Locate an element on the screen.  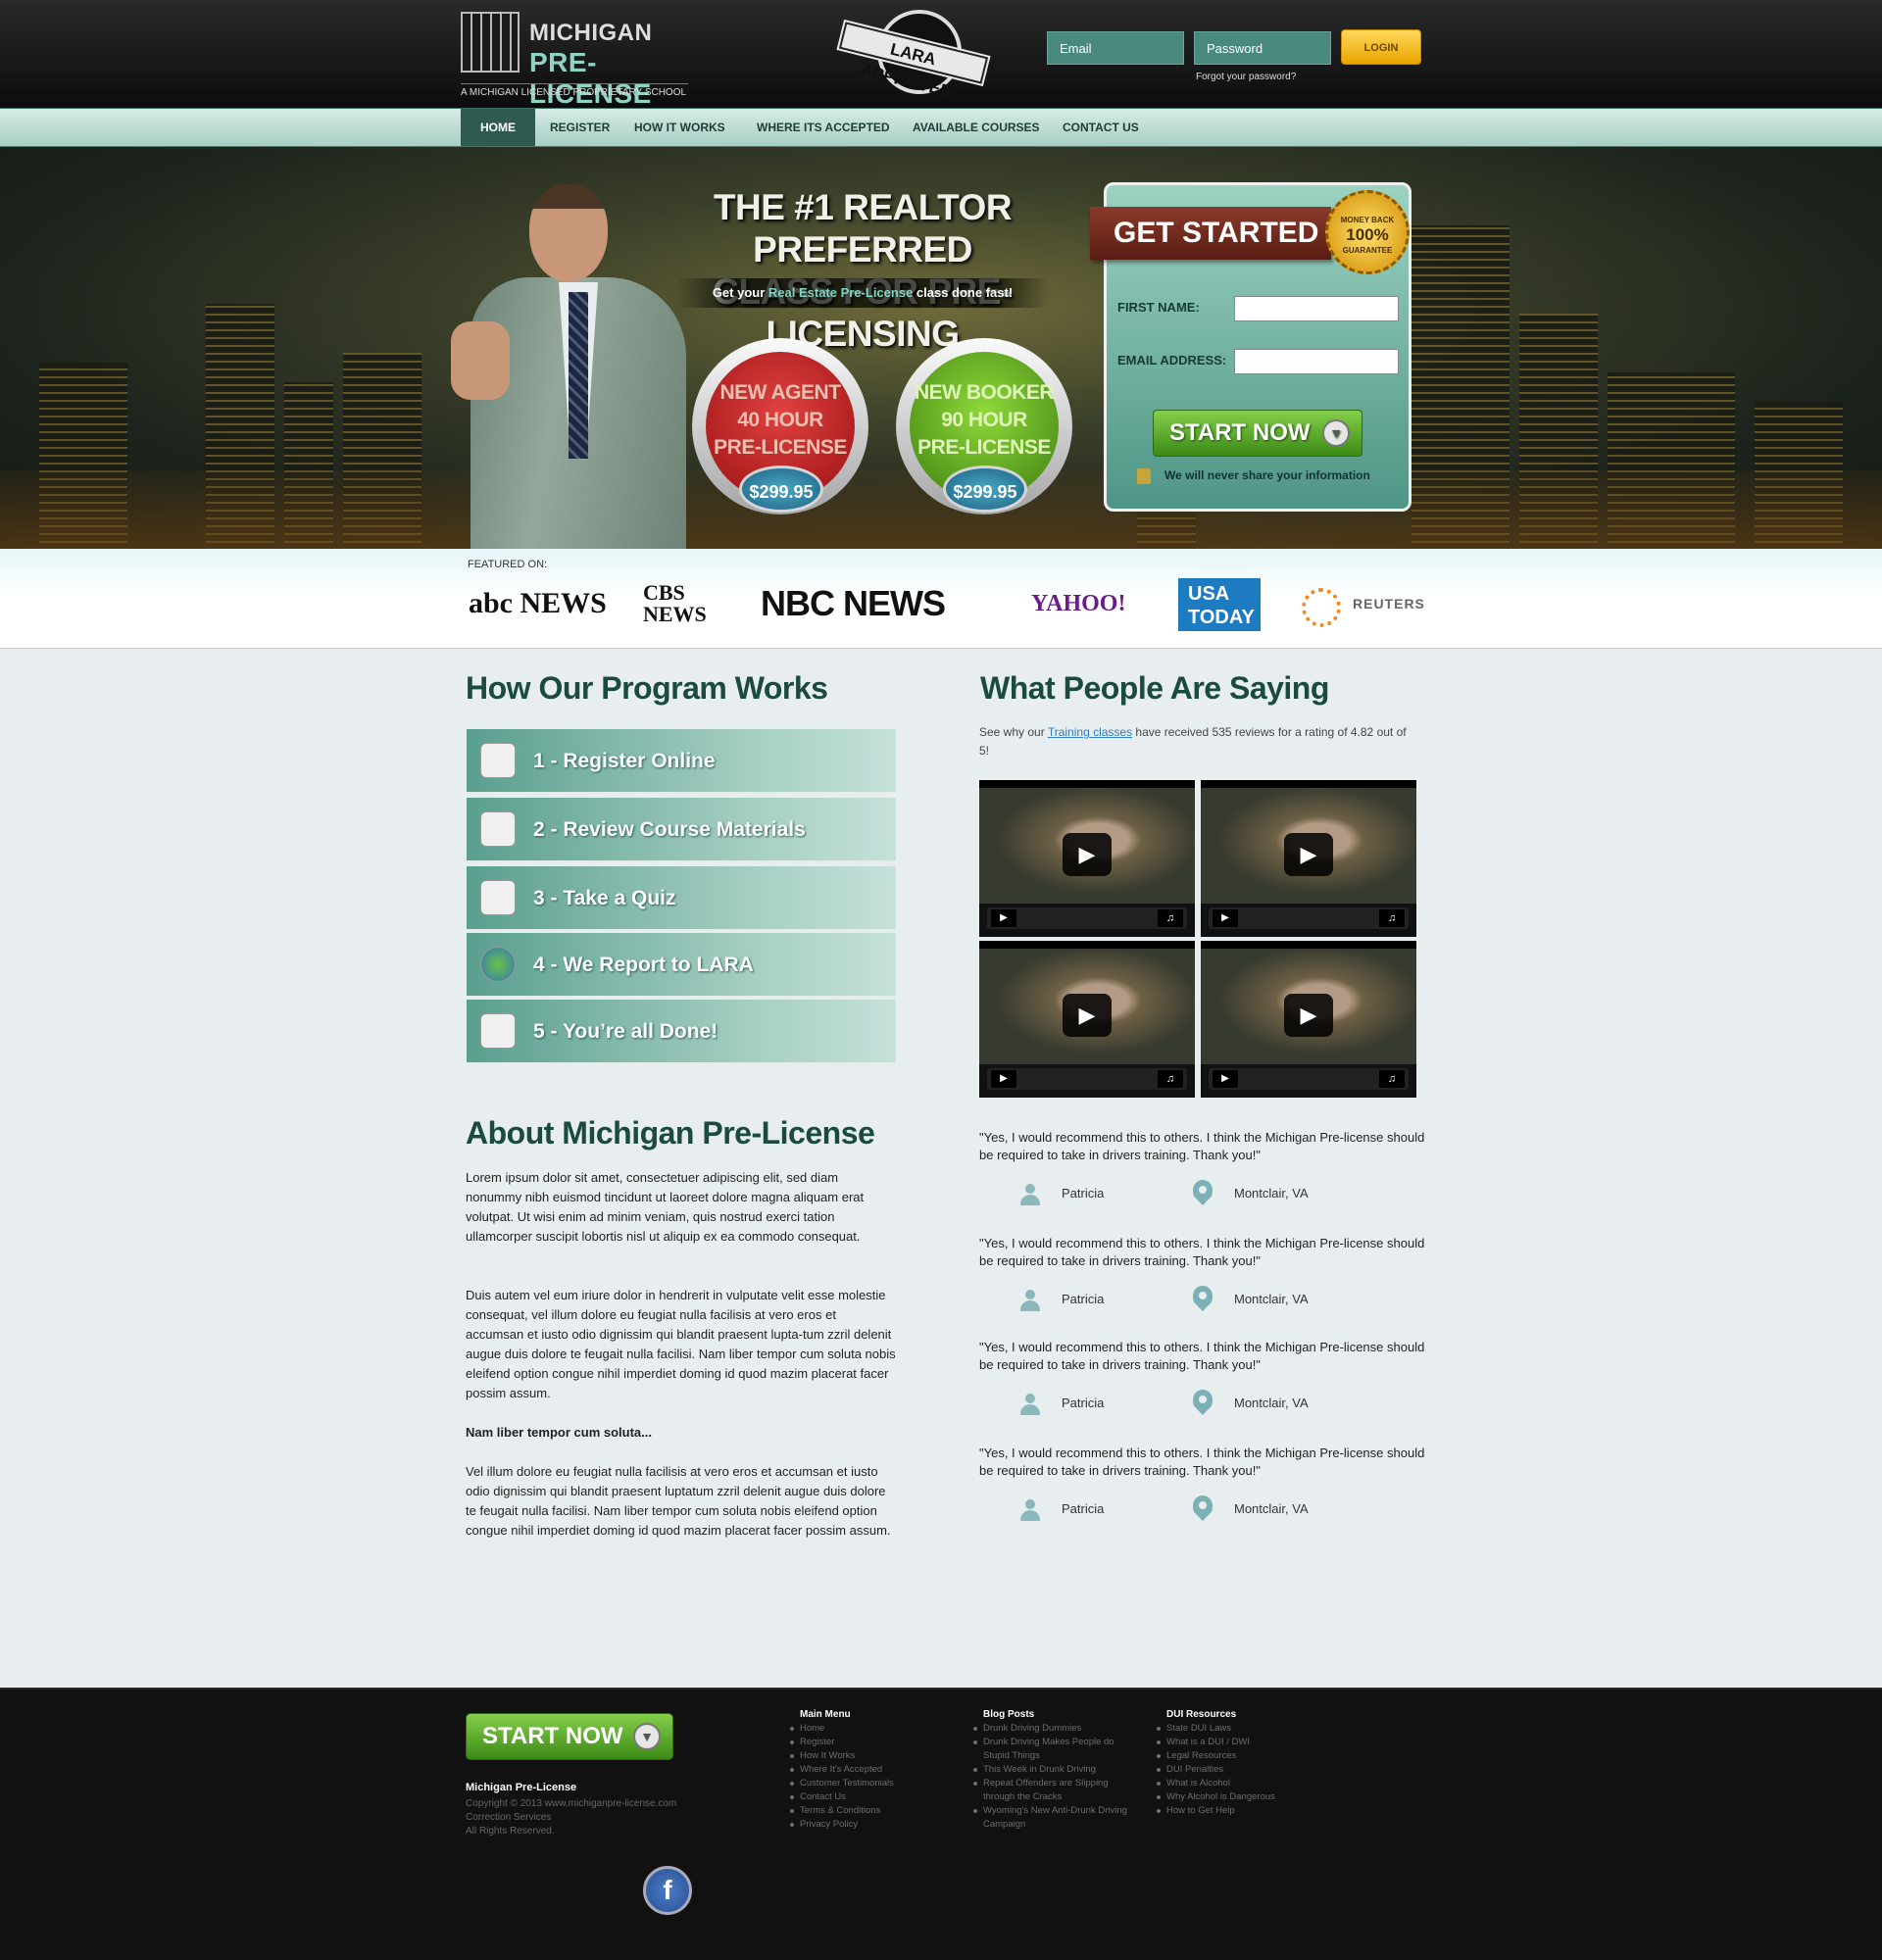
checklist-icon is located at coordinates (498, 1031).